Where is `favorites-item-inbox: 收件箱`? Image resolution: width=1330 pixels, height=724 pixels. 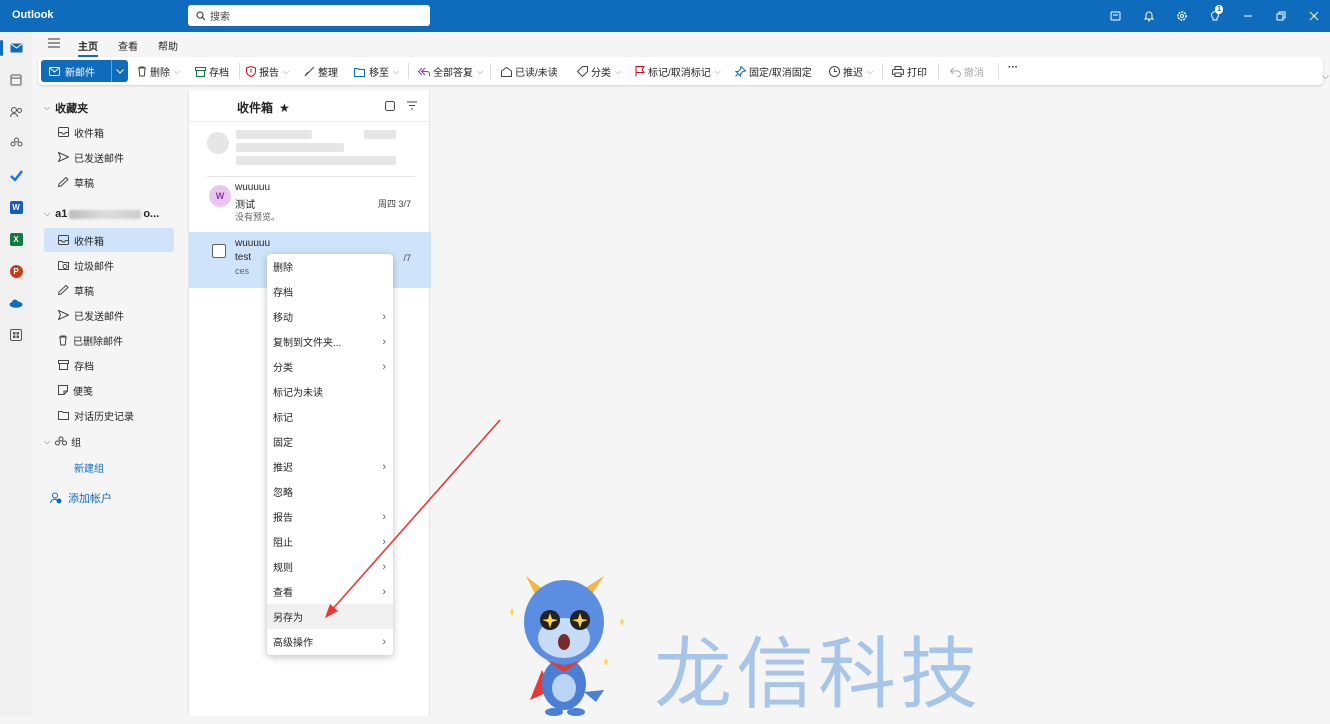
favorites-item-inbox: 收件箱 is located at coordinates (109, 132).